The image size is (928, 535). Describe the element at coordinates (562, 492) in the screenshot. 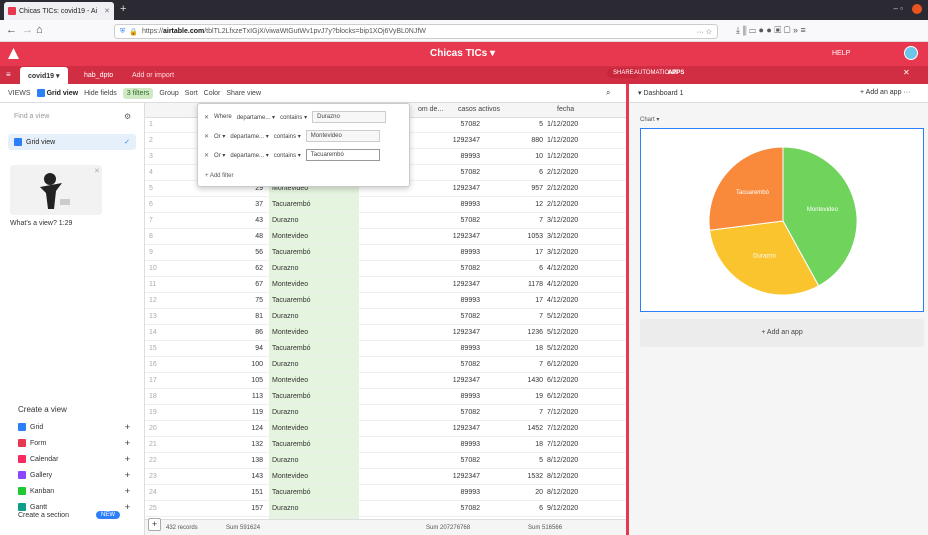

I see `cell-fecha: 8/12/2020` at that location.